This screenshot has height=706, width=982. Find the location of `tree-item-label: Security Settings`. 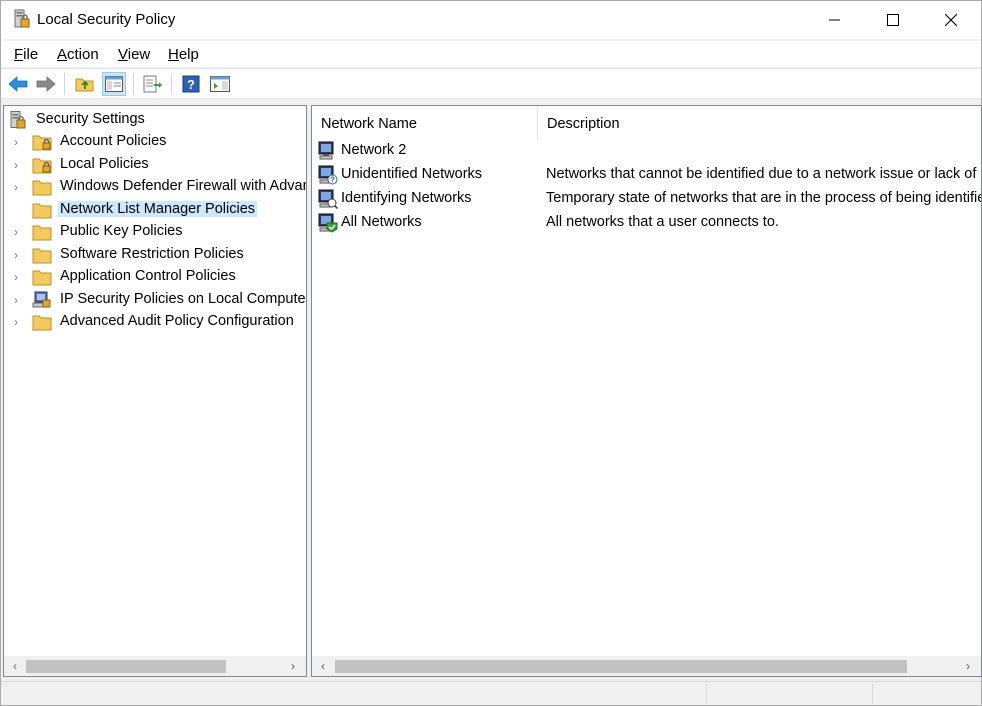

tree-item-label: Security Settings is located at coordinates (90, 119).